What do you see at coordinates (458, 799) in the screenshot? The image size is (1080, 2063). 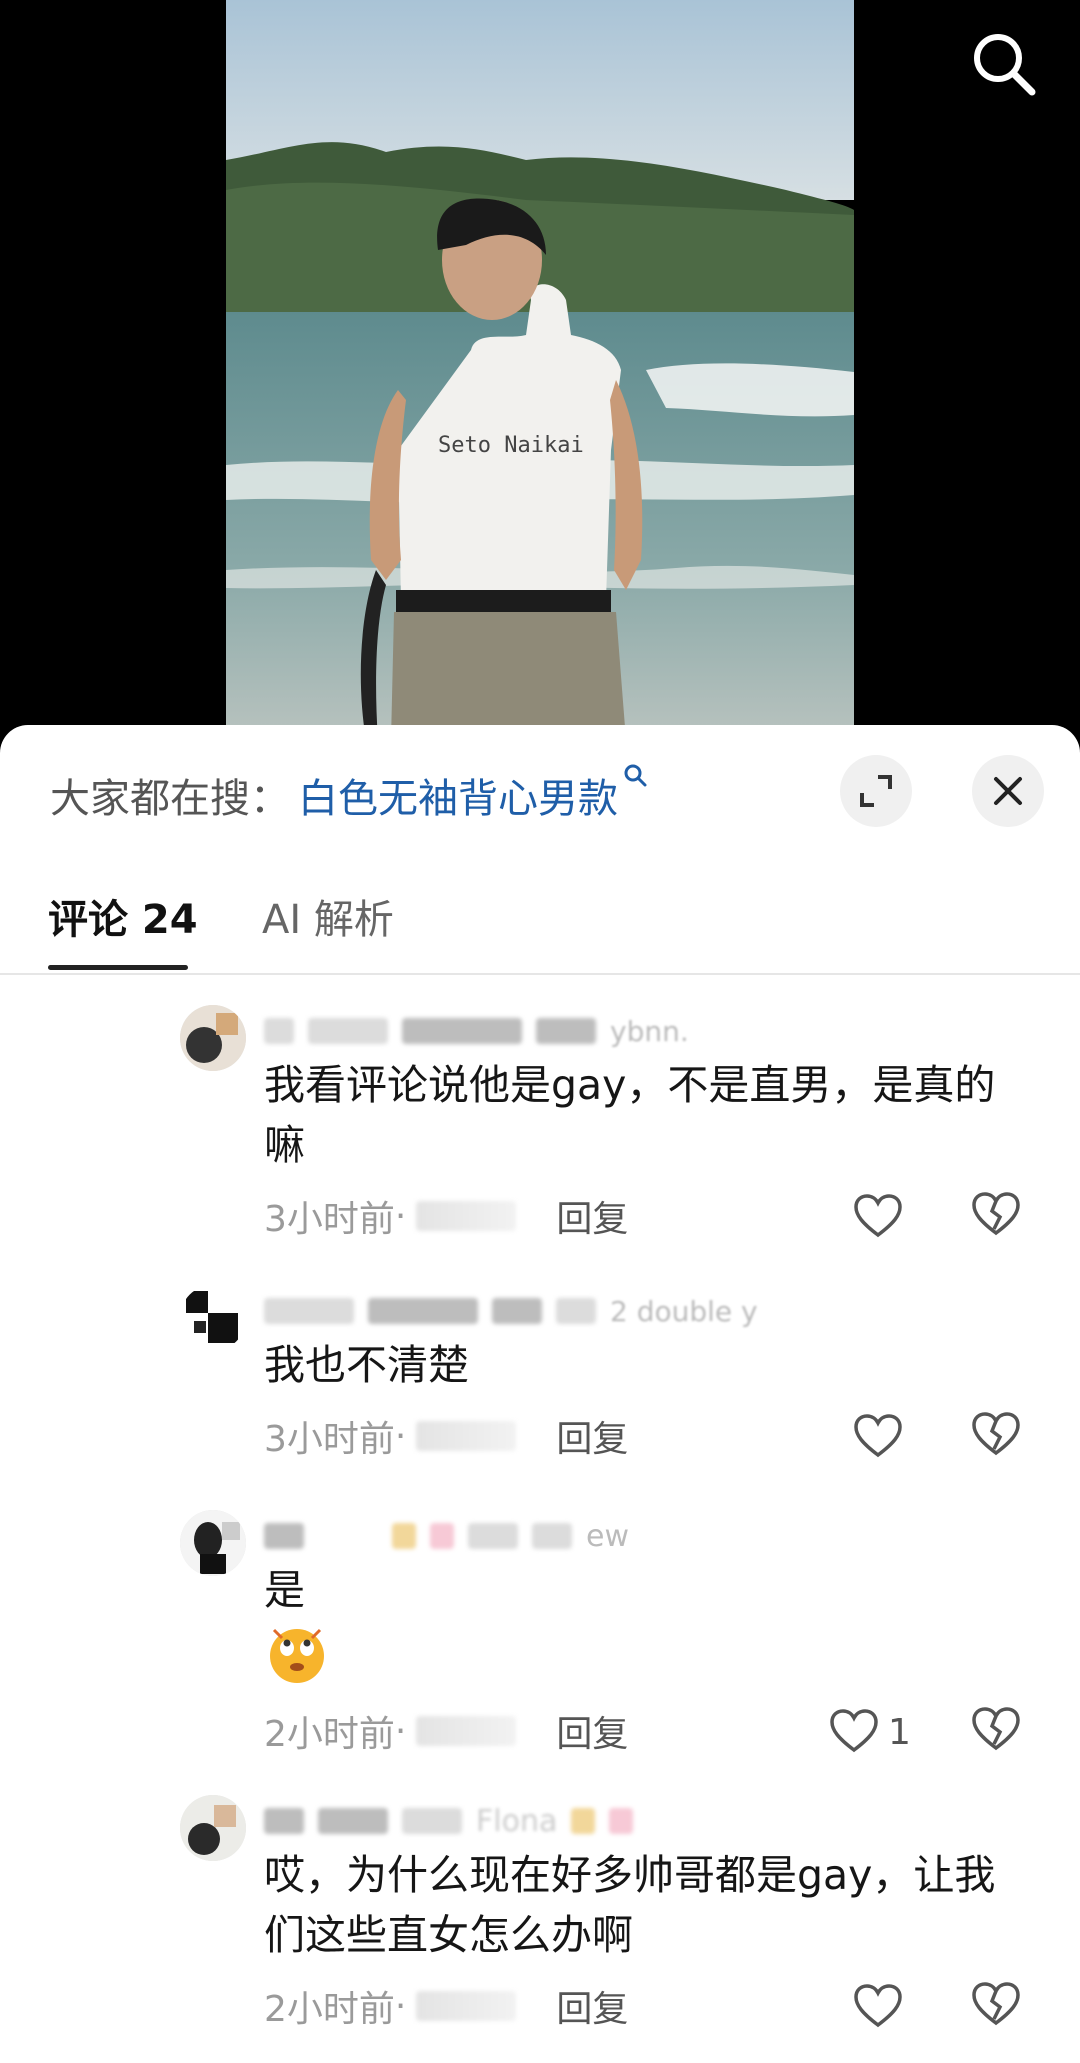 I see `hot-search-term-text: 白色无袖背心男款` at bounding box center [458, 799].